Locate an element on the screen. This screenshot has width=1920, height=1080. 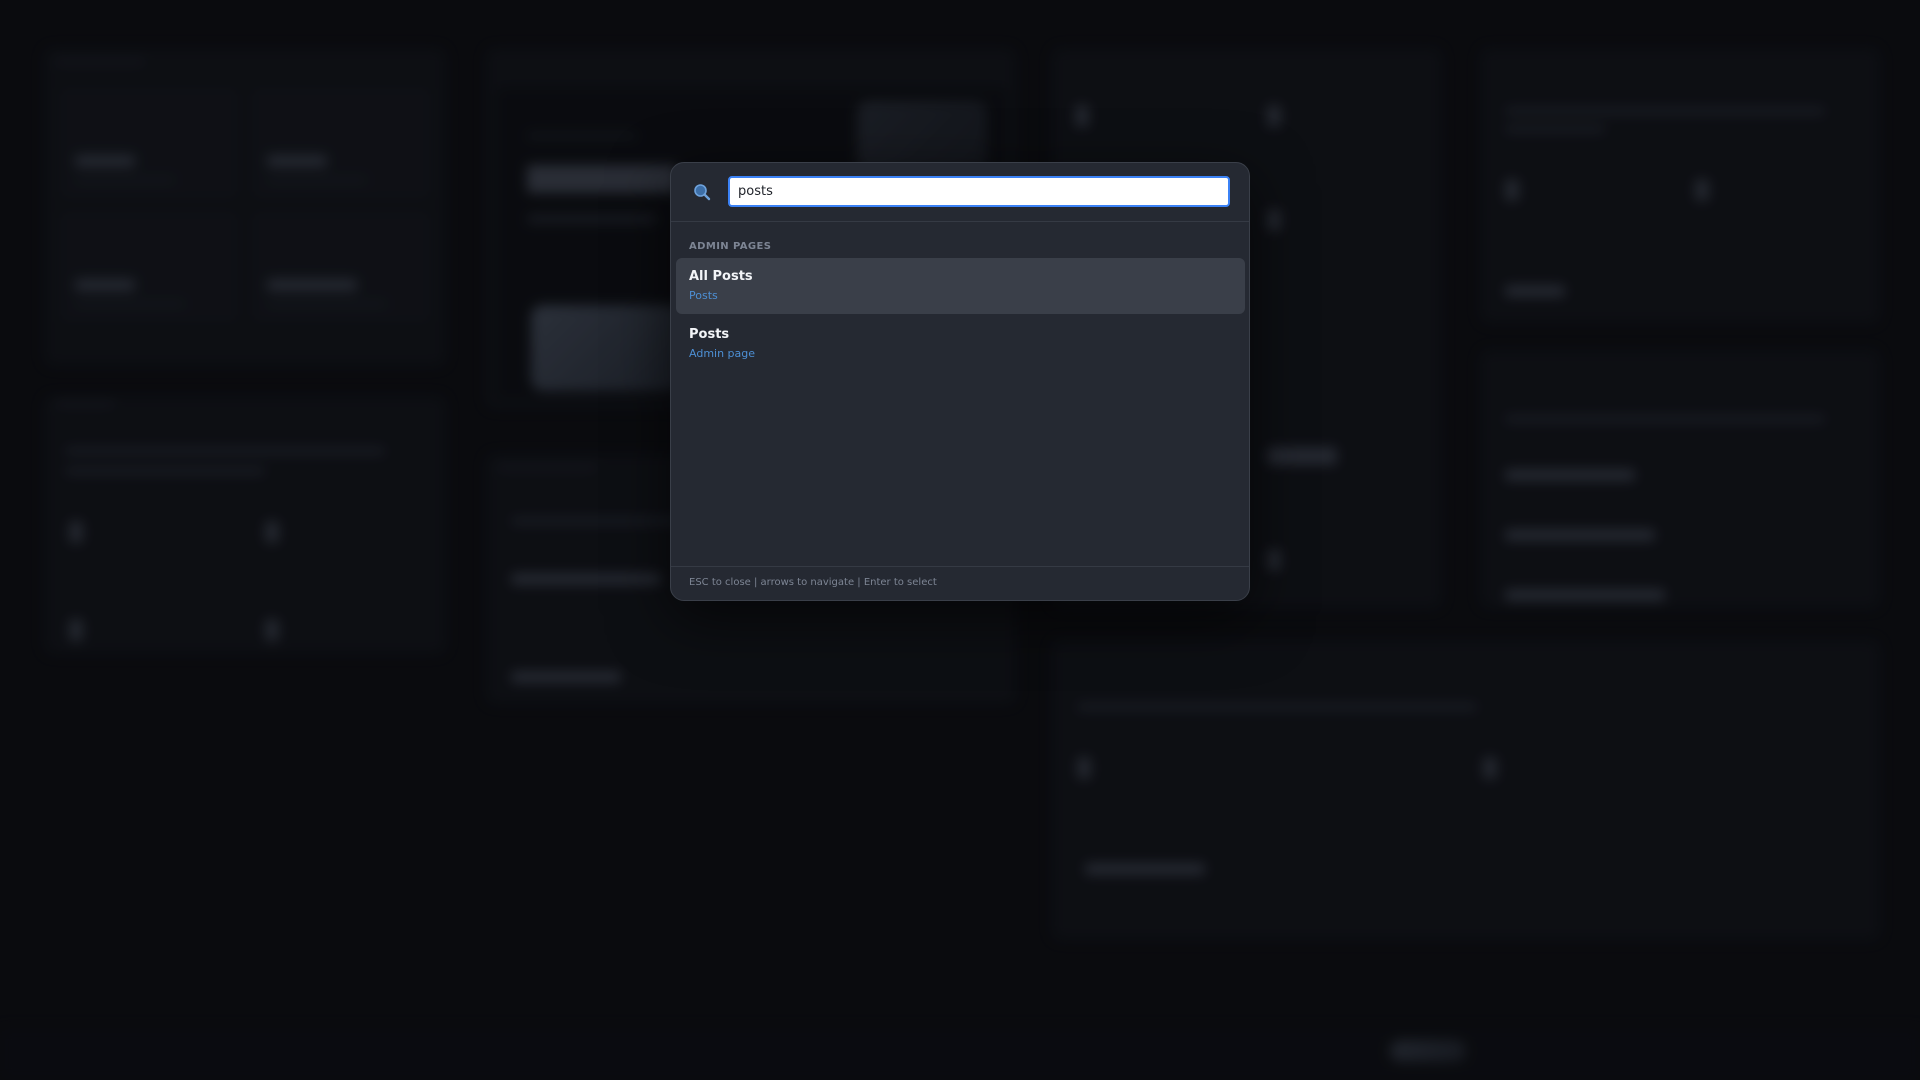
search-row is located at coordinates (960, 192).